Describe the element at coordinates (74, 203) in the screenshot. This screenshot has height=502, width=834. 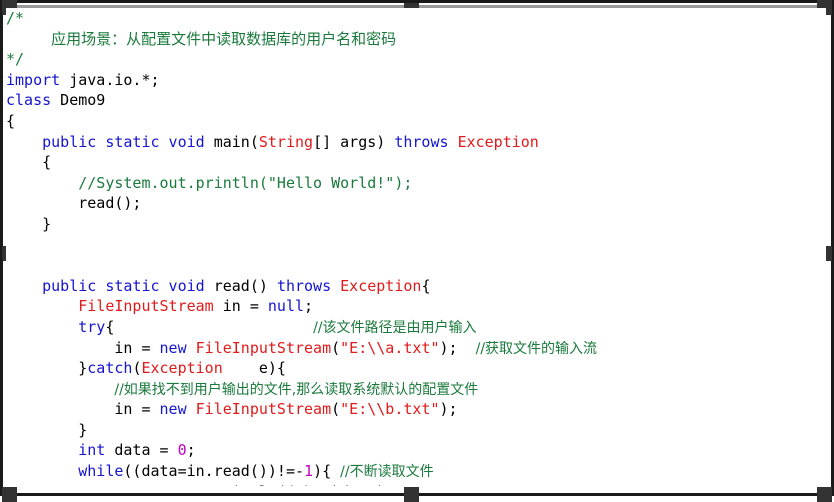
I see `code-token-plain: read();` at that location.